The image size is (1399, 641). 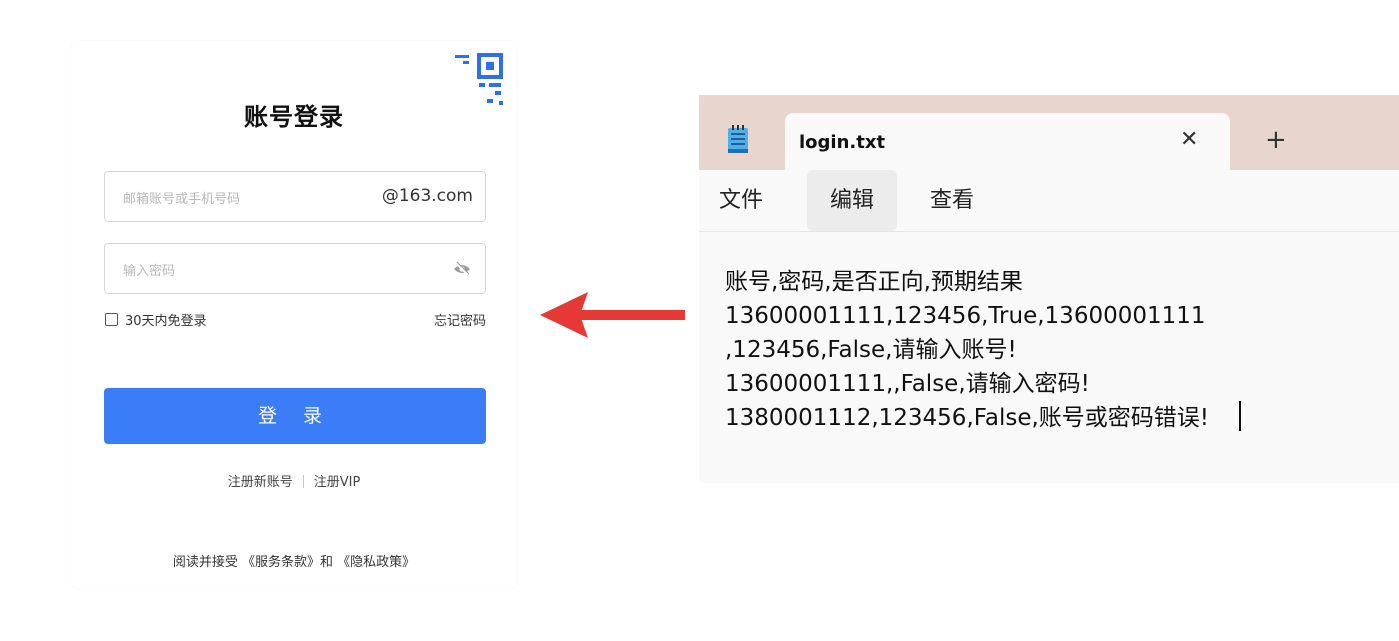 What do you see at coordinates (852, 200) in the screenshot?
I see `menu-edit: 编辑` at bounding box center [852, 200].